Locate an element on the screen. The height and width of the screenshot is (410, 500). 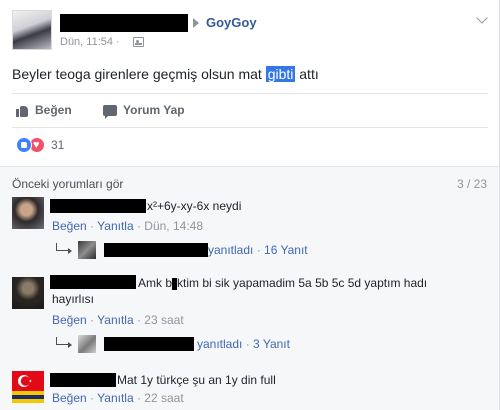
turkish-flag-icon is located at coordinates (28, 387).